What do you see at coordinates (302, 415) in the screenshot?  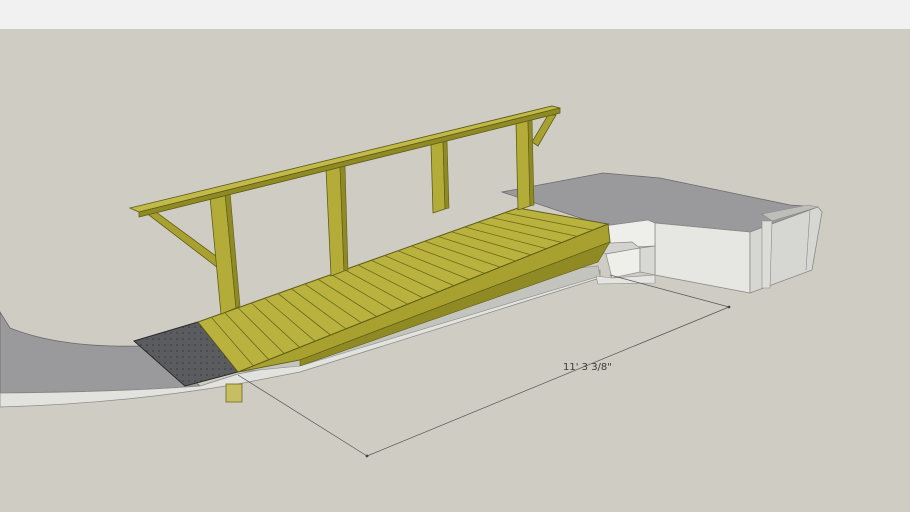 I see `dimension-extension-left` at bounding box center [302, 415].